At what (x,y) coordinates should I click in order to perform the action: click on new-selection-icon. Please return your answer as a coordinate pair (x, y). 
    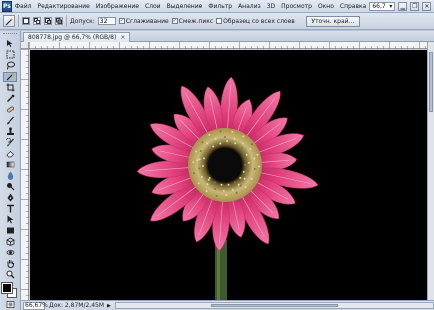
    Looking at the image, I should click on (26, 21).